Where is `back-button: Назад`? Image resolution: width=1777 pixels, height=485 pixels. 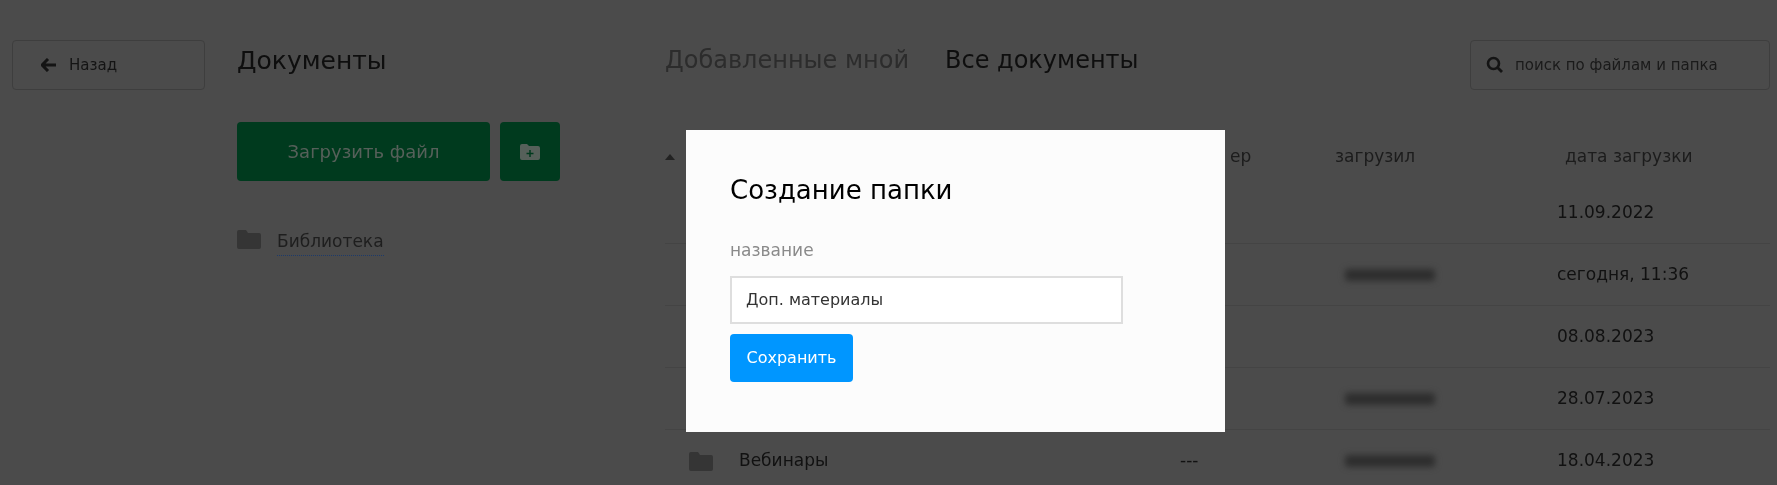 back-button: Назад is located at coordinates (108, 65).